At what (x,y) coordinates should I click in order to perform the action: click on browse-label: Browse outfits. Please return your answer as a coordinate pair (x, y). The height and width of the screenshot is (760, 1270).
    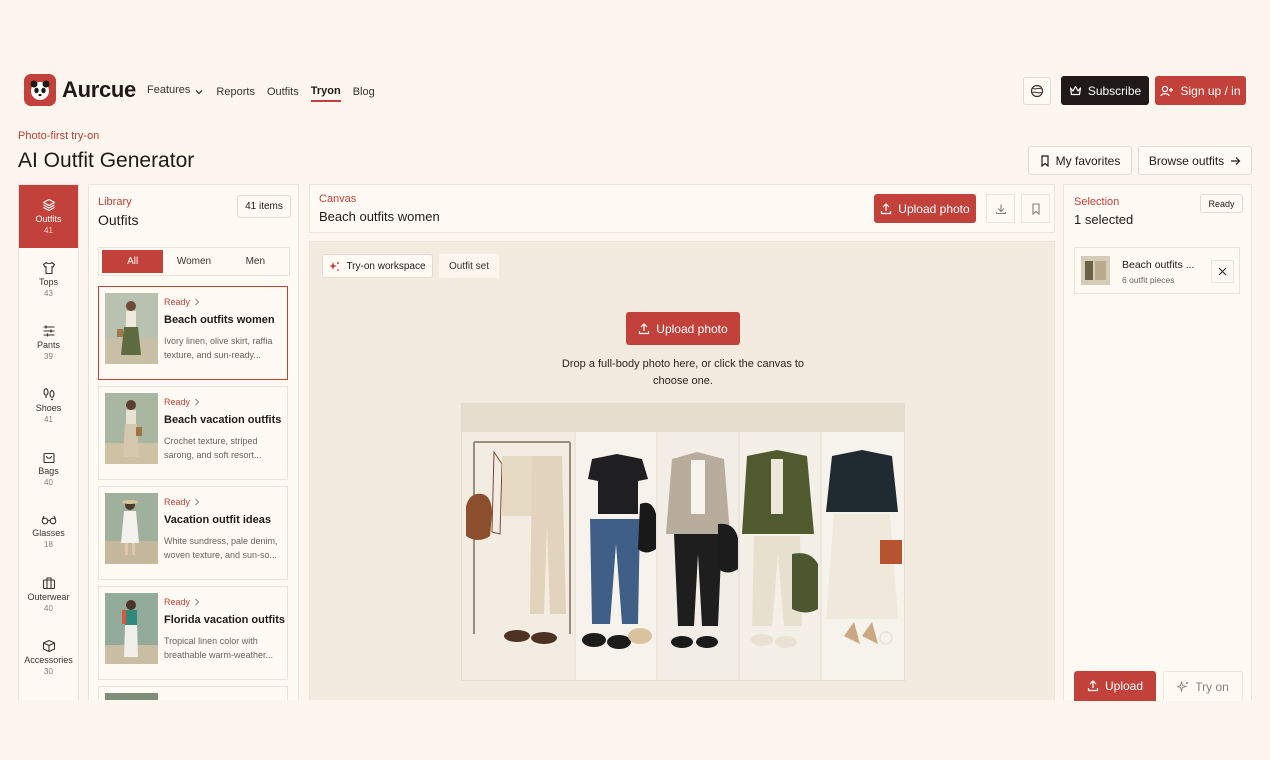
    Looking at the image, I should click on (1186, 160).